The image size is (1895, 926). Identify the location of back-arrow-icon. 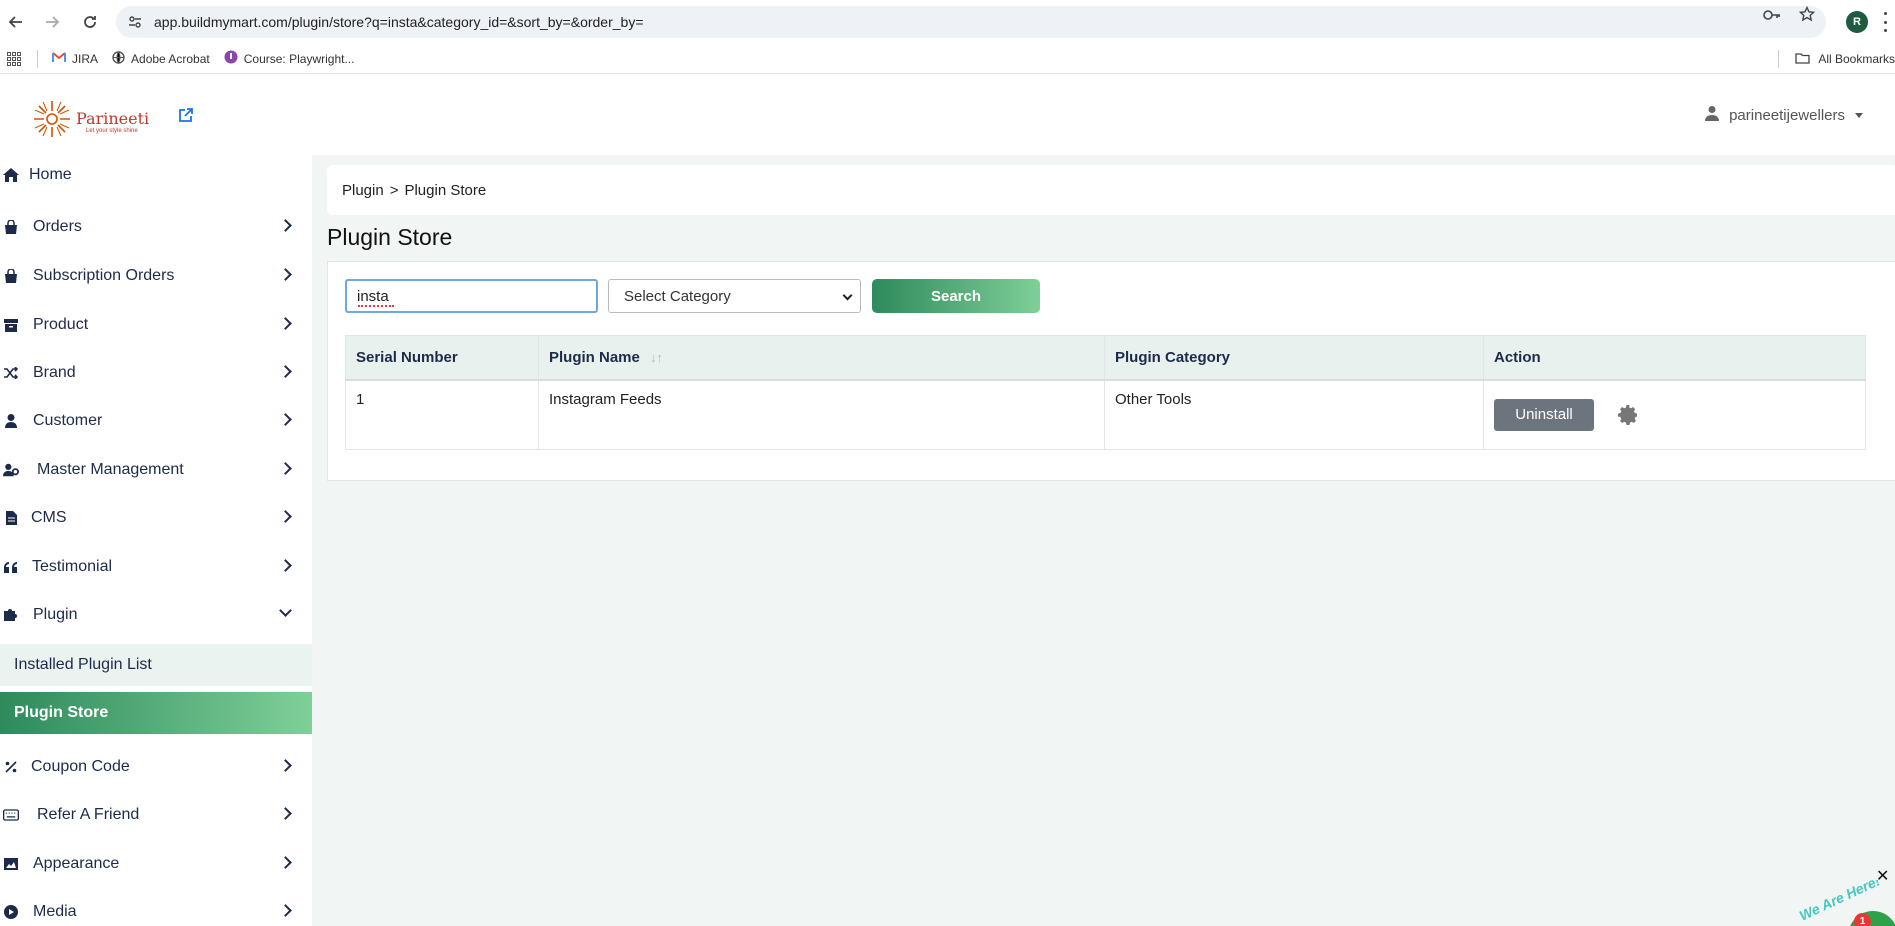
(16, 22).